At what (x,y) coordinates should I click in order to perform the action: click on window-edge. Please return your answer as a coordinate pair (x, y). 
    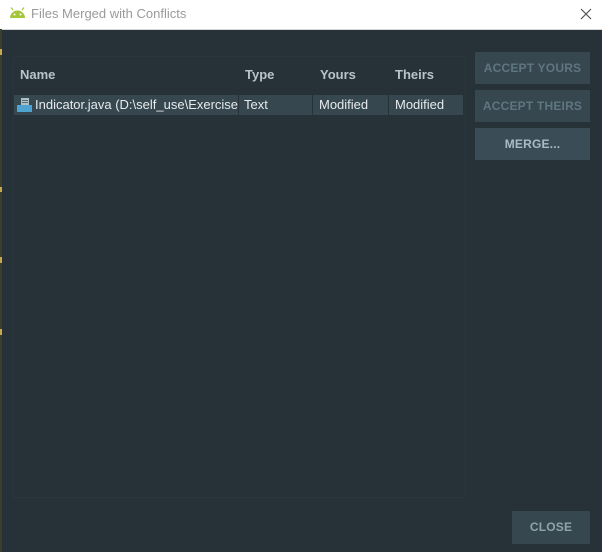
    Looking at the image, I should click on (1, 290).